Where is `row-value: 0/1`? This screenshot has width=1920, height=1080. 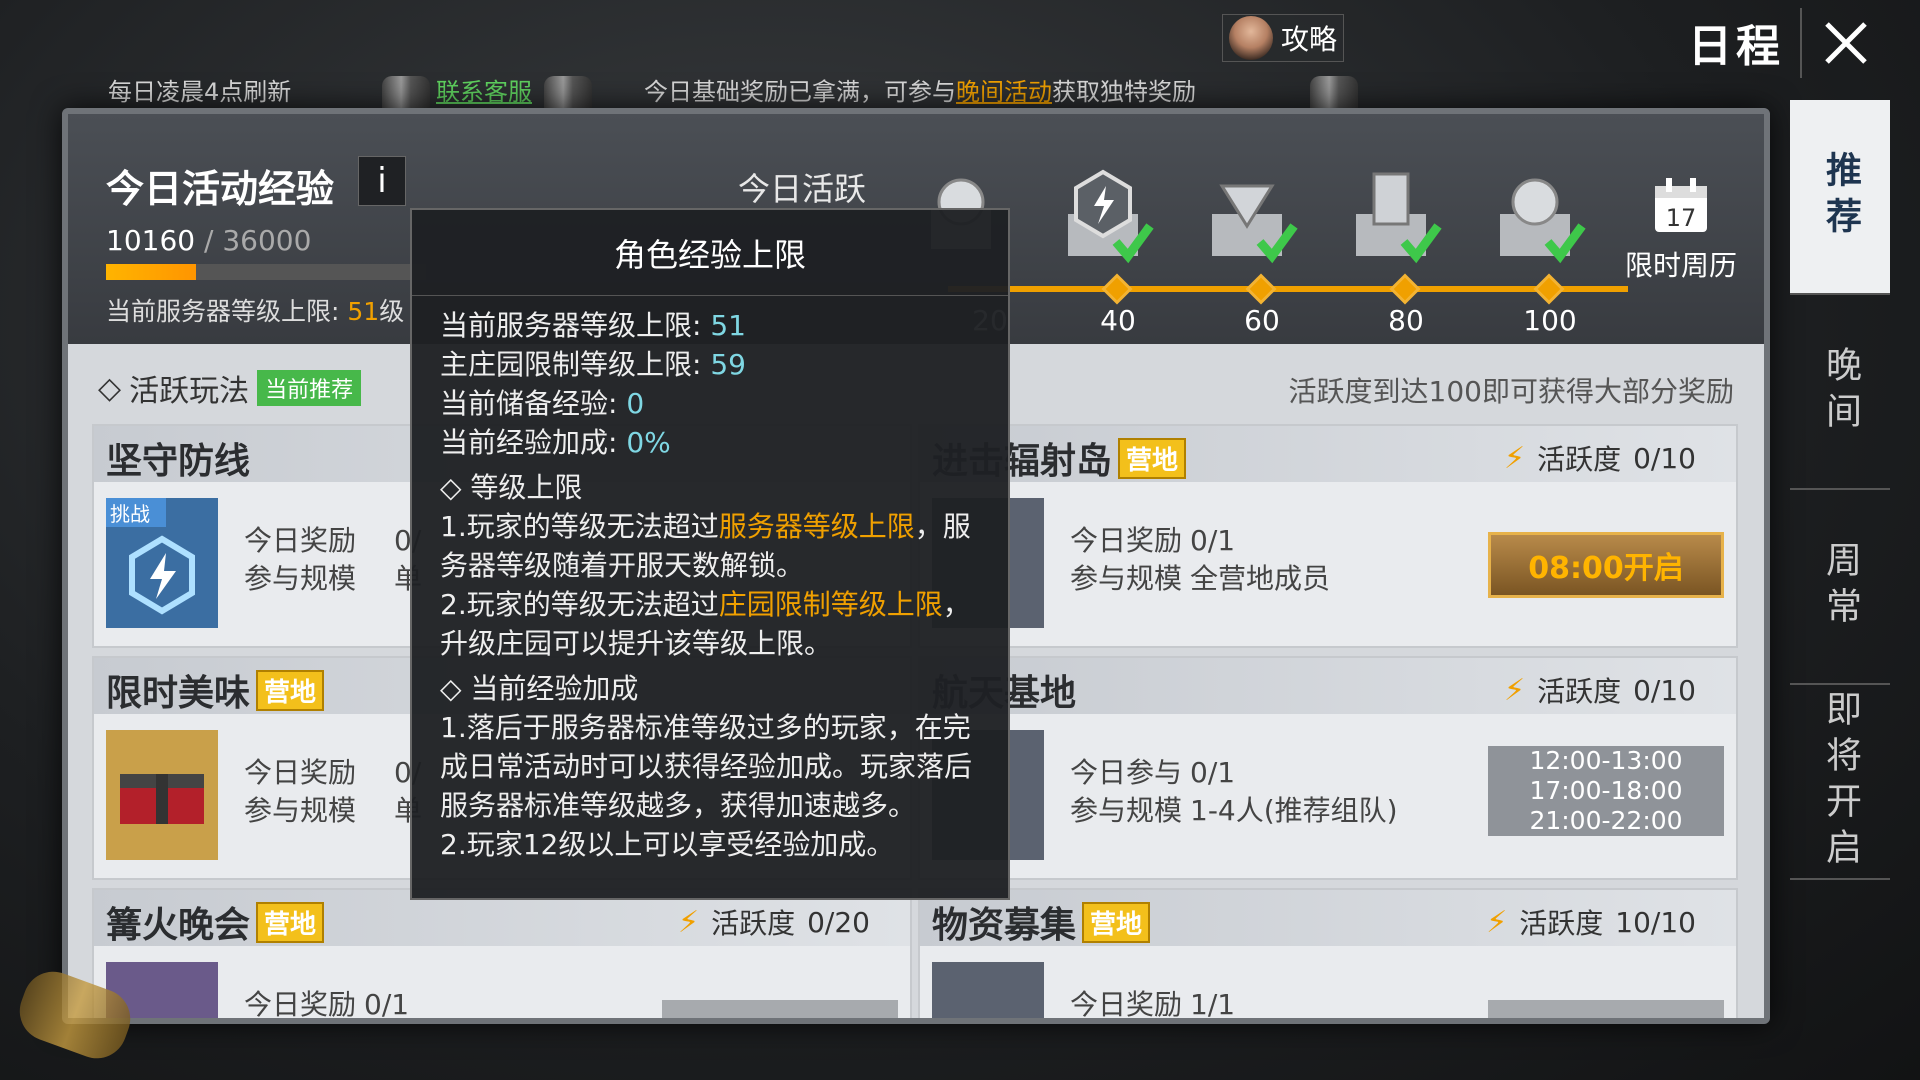
row-value: 0/1 is located at coordinates (1213, 540).